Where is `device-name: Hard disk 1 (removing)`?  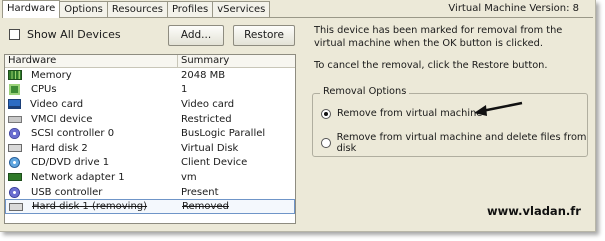
device-name: Hard disk 1 (removing) is located at coordinates (90, 207).